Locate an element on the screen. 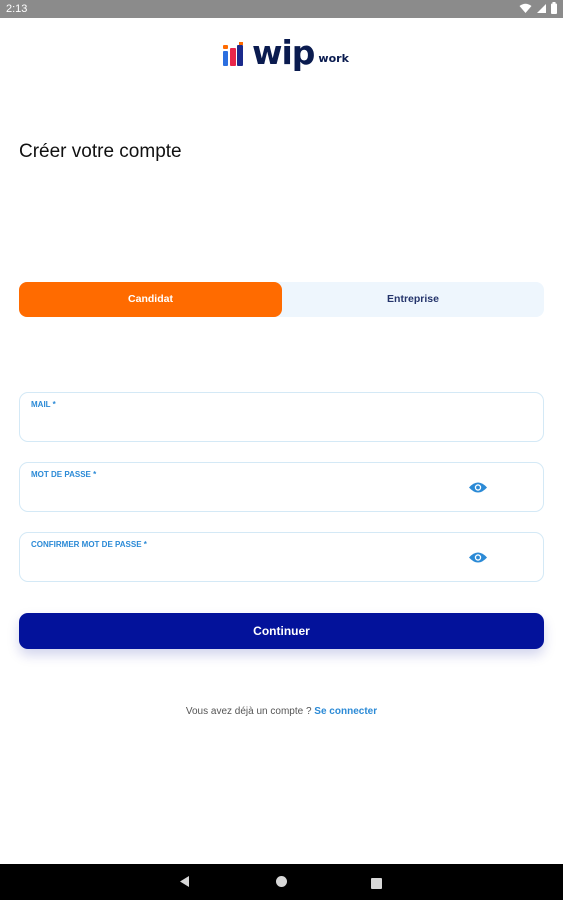 The image size is (563, 900). logo-subtitle: work is located at coordinates (333, 58).